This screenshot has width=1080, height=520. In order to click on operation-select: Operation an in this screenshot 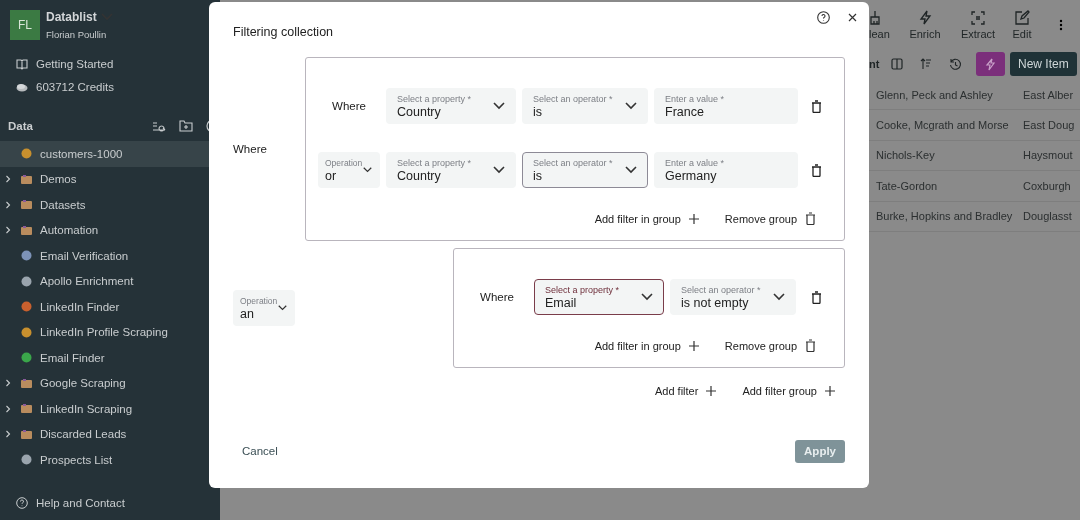, I will do `click(264, 308)`.